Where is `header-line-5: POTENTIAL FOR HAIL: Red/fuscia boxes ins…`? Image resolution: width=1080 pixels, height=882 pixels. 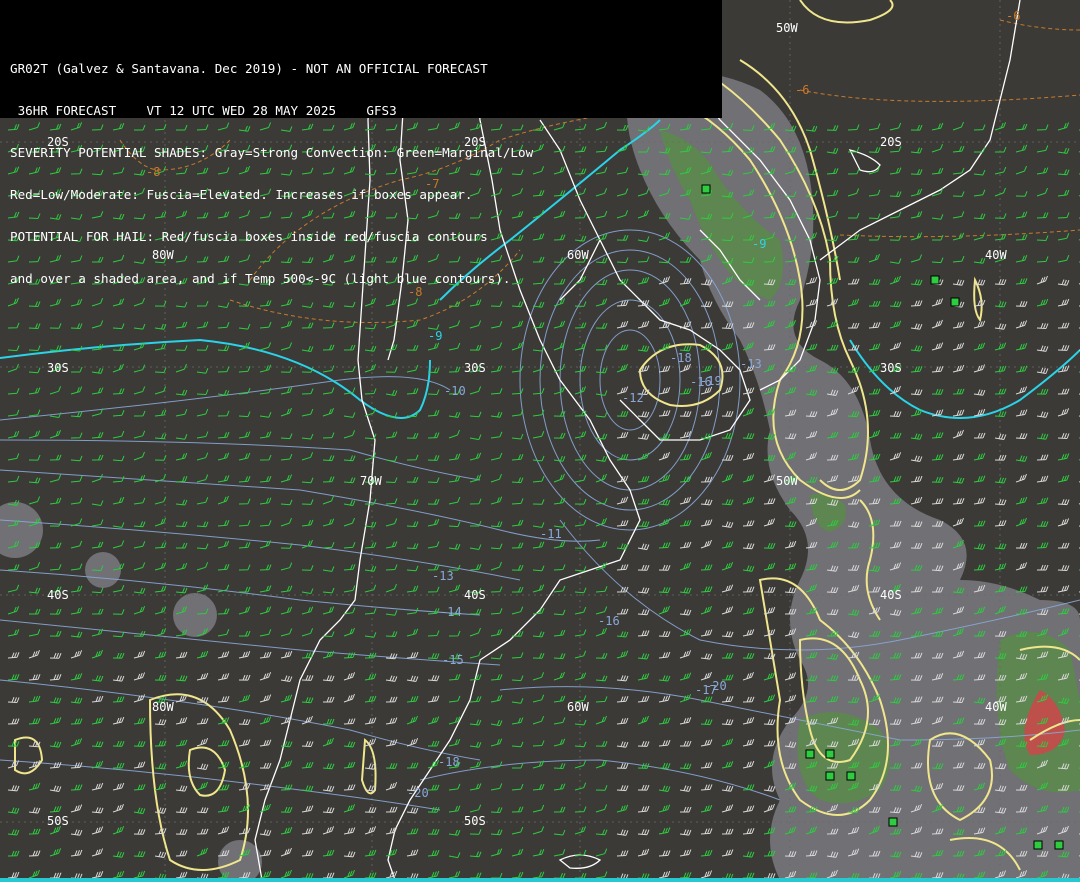 header-line-5: POTENTIAL FOR HAIL: Red/fuscia boxes ins… is located at coordinates (249, 236).